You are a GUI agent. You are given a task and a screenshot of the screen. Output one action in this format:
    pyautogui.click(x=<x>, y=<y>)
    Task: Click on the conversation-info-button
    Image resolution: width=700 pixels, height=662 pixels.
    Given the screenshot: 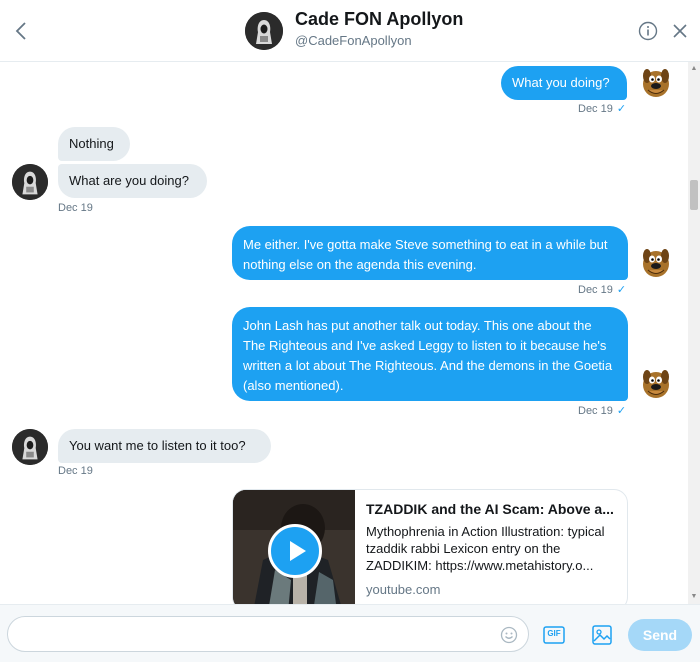 What is the action you would take?
    pyautogui.click(x=648, y=31)
    